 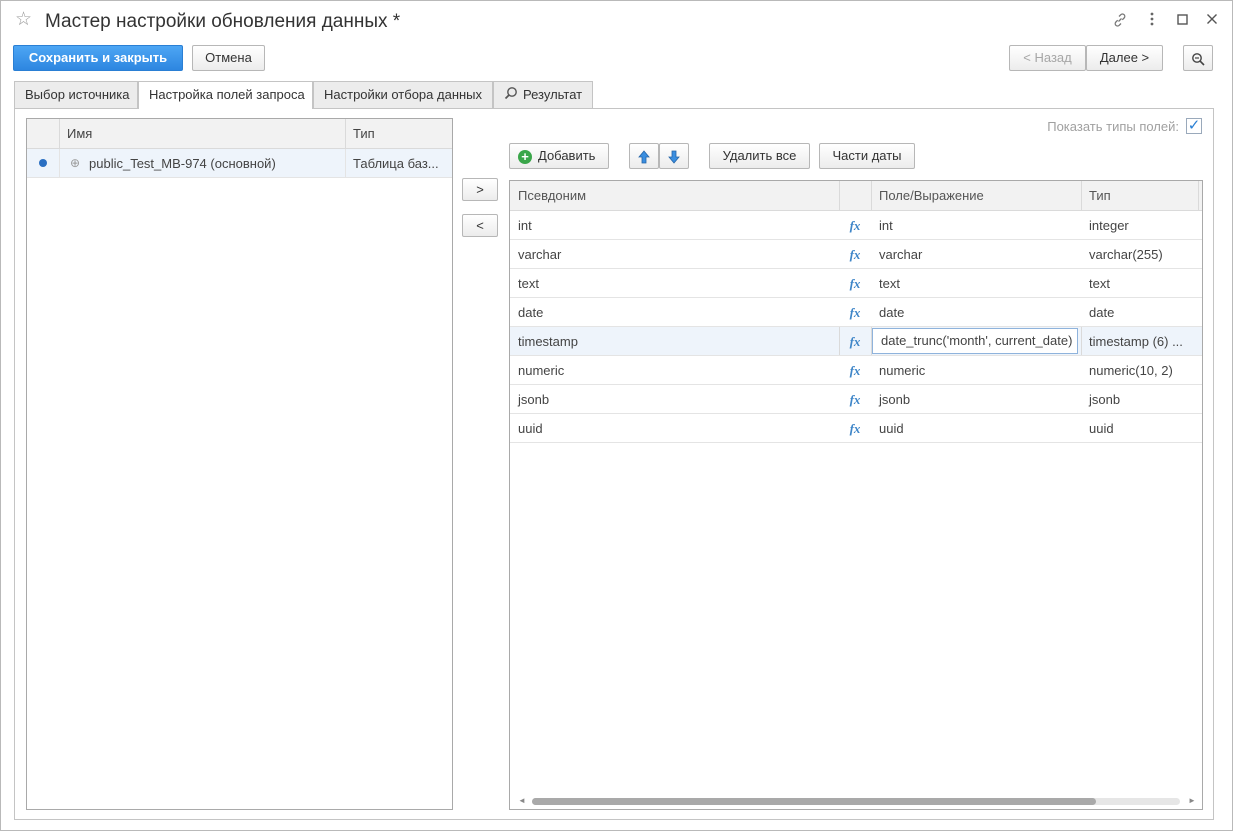 I want to click on expression-cell: varchar, so click(x=976, y=254).